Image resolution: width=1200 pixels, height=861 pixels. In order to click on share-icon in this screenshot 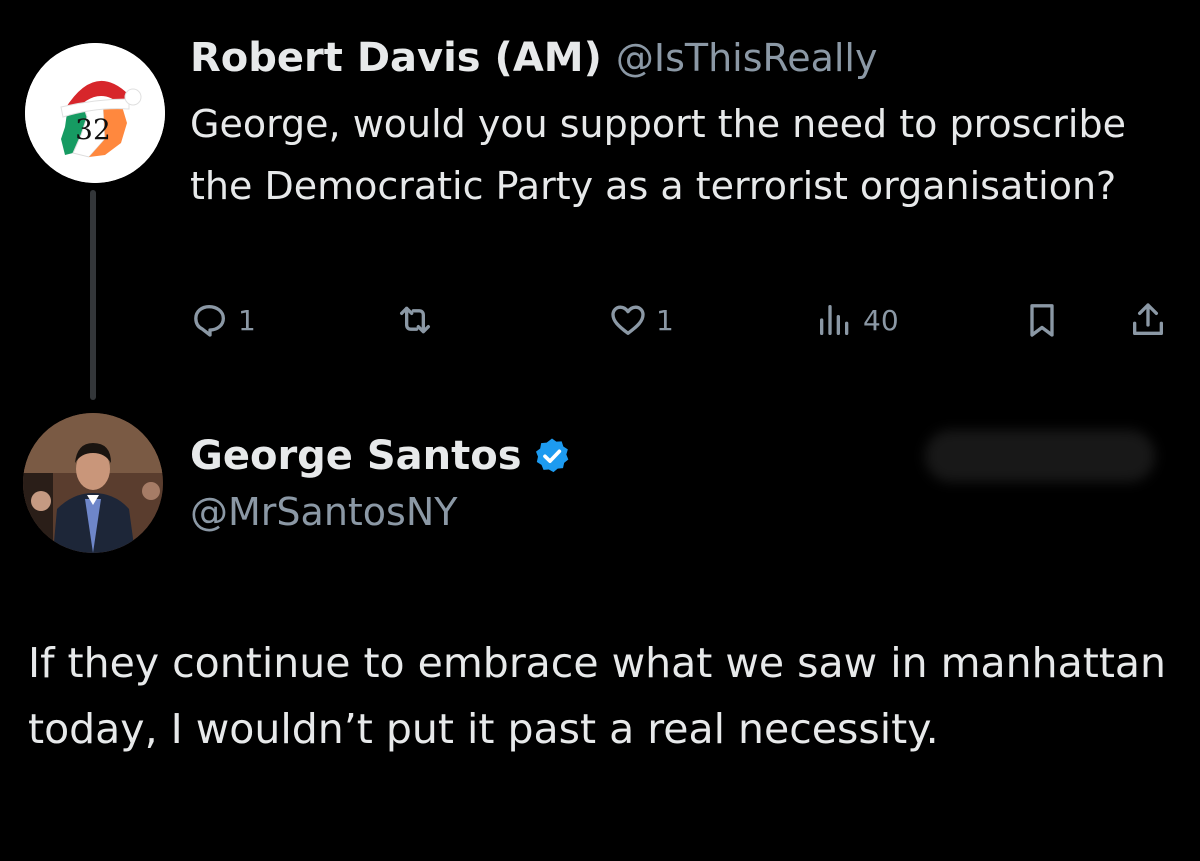, I will do `click(1148, 319)`.